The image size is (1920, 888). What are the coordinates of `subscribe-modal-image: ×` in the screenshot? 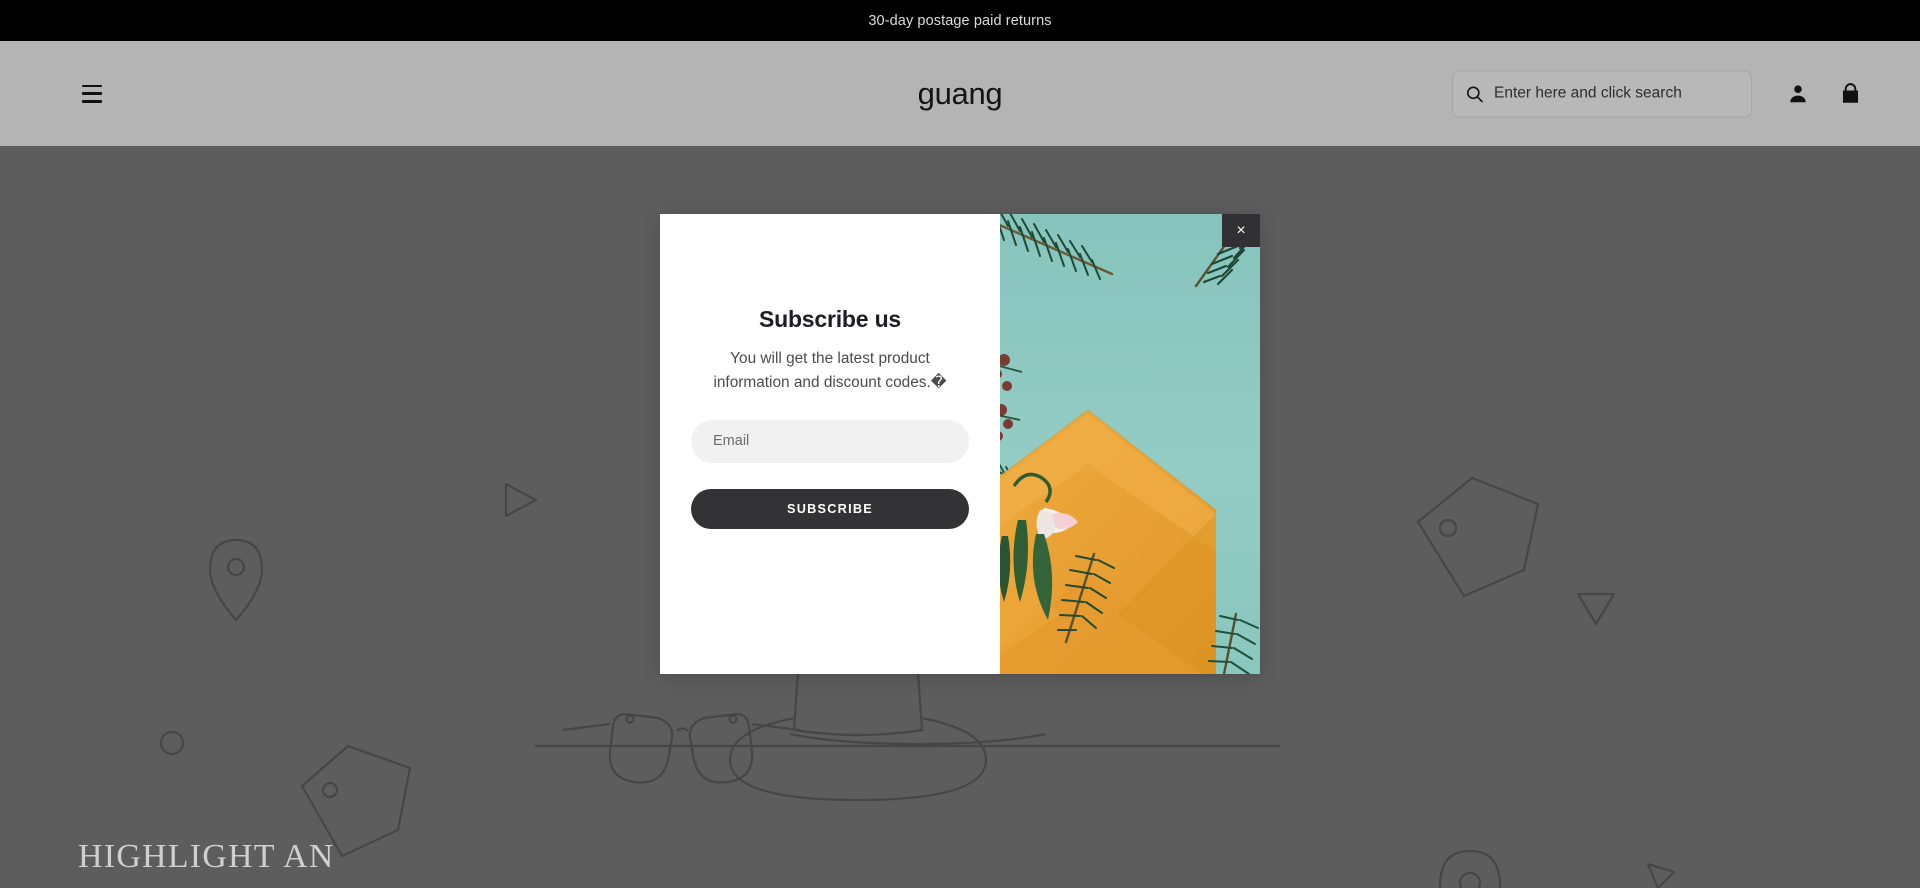 It's located at (1130, 444).